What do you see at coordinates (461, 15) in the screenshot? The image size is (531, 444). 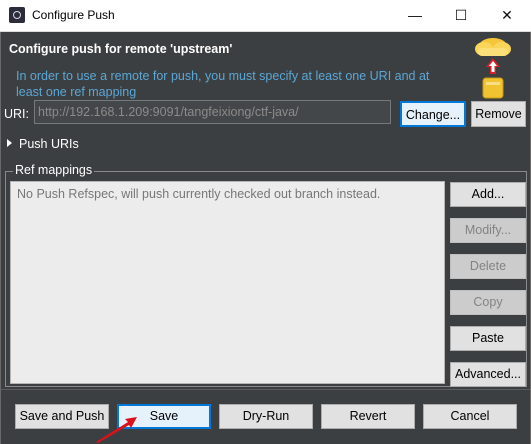 I see `maximize-button: ☐` at bounding box center [461, 15].